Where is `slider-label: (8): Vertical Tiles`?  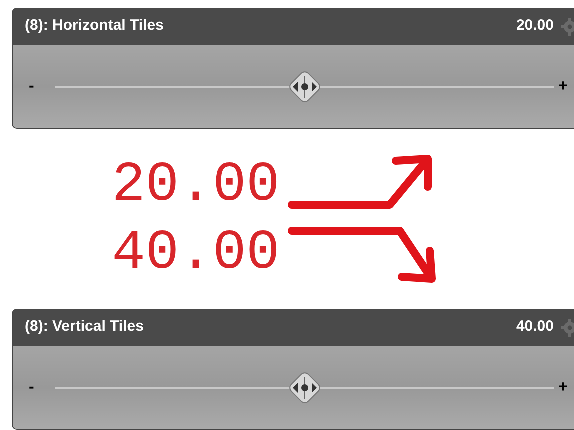
slider-label: (8): Vertical Tiles is located at coordinates (85, 327).